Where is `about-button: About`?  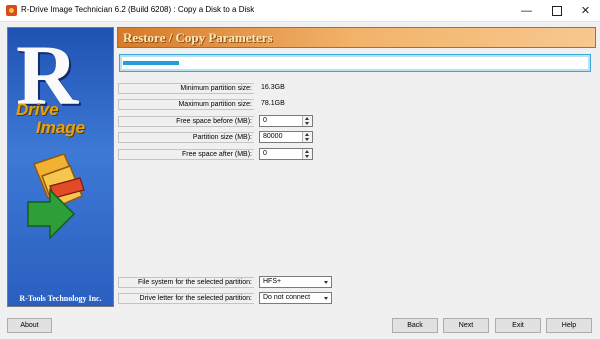
about-button: About is located at coordinates (29, 325).